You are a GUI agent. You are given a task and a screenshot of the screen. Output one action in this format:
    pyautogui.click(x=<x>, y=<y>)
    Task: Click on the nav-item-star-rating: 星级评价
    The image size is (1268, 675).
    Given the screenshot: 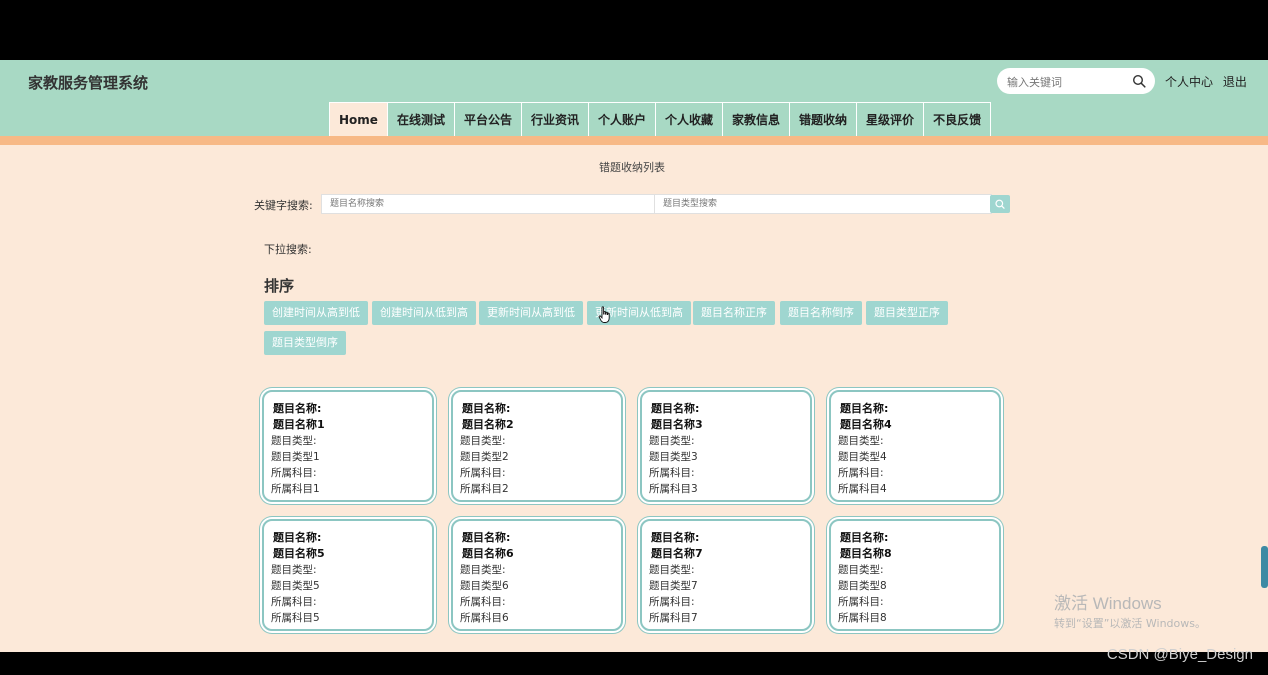 What is the action you would take?
    pyautogui.click(x=891, y=120)
    